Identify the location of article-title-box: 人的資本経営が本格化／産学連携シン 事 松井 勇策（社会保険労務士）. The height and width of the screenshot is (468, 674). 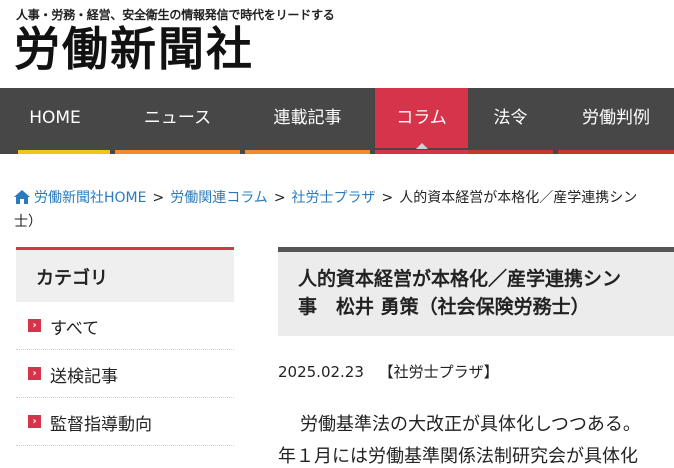
(476, 291).